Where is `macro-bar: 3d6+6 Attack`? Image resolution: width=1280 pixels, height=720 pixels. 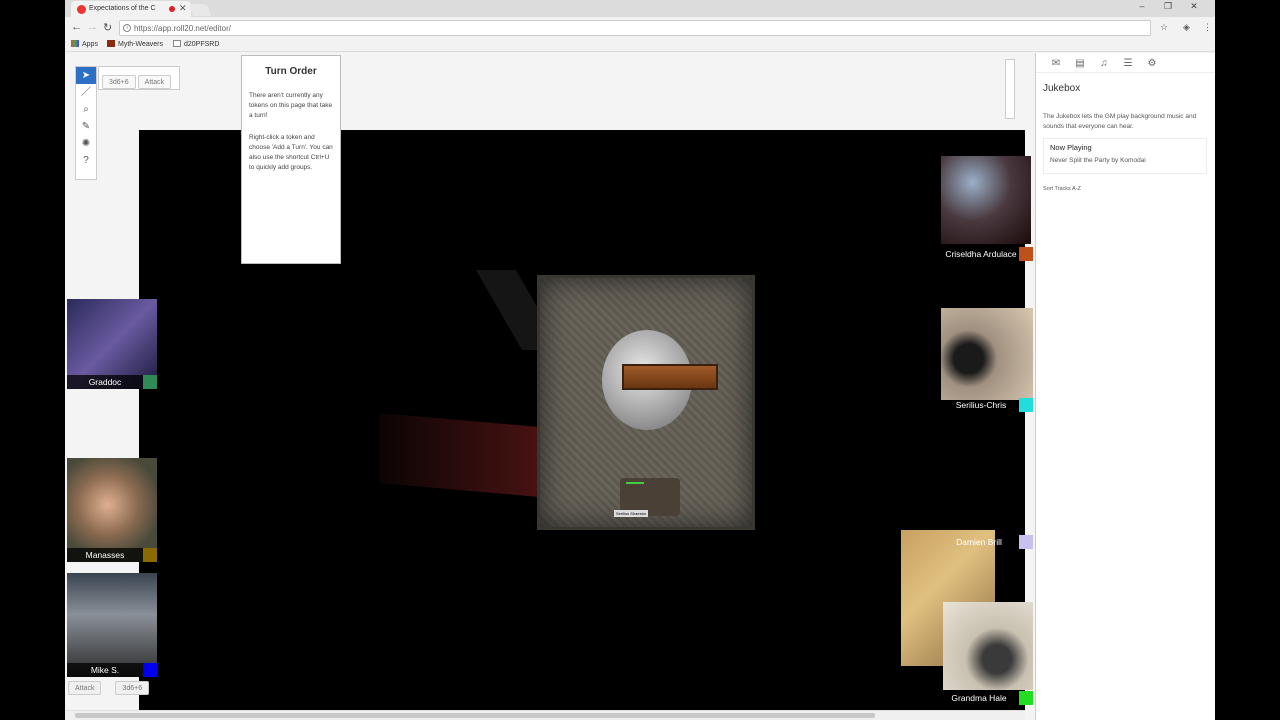
macro-bar: 3d6+6 Attack is located at coordinates (139, 78).